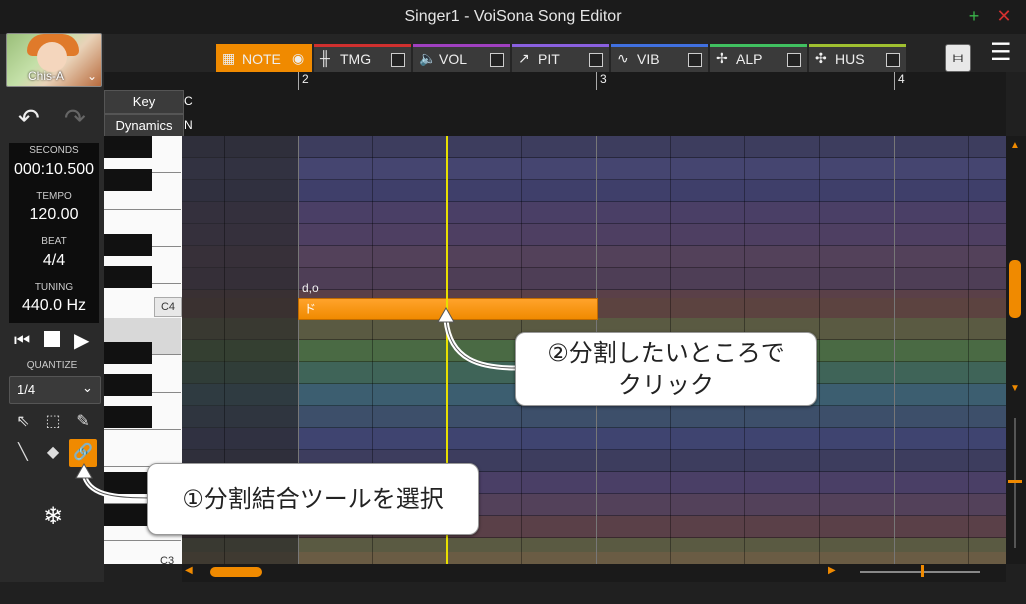 This screenshot has height=604, width=1026. What do you see at coordinates (236, 572) in the screenshot?
I see `horizontal-scroll-thumb` at bounding box center [236, 572].